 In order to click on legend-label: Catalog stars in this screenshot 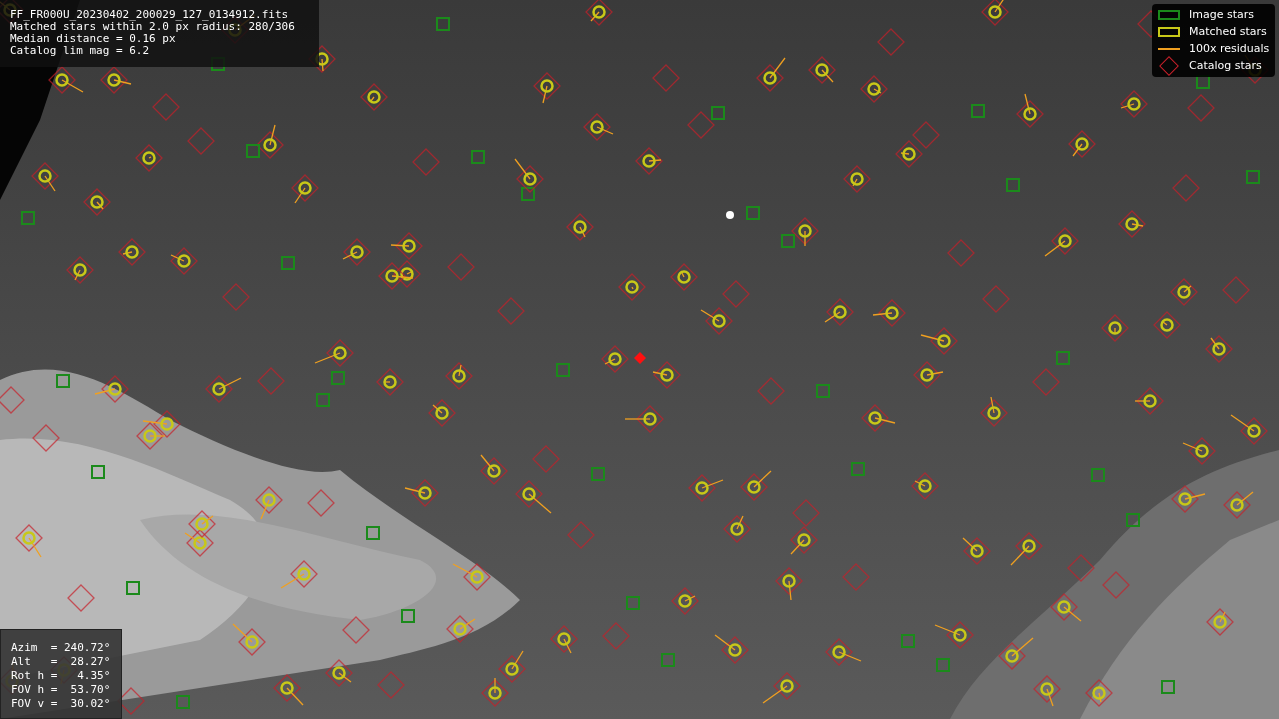, I will do `click(1225, 65)`.